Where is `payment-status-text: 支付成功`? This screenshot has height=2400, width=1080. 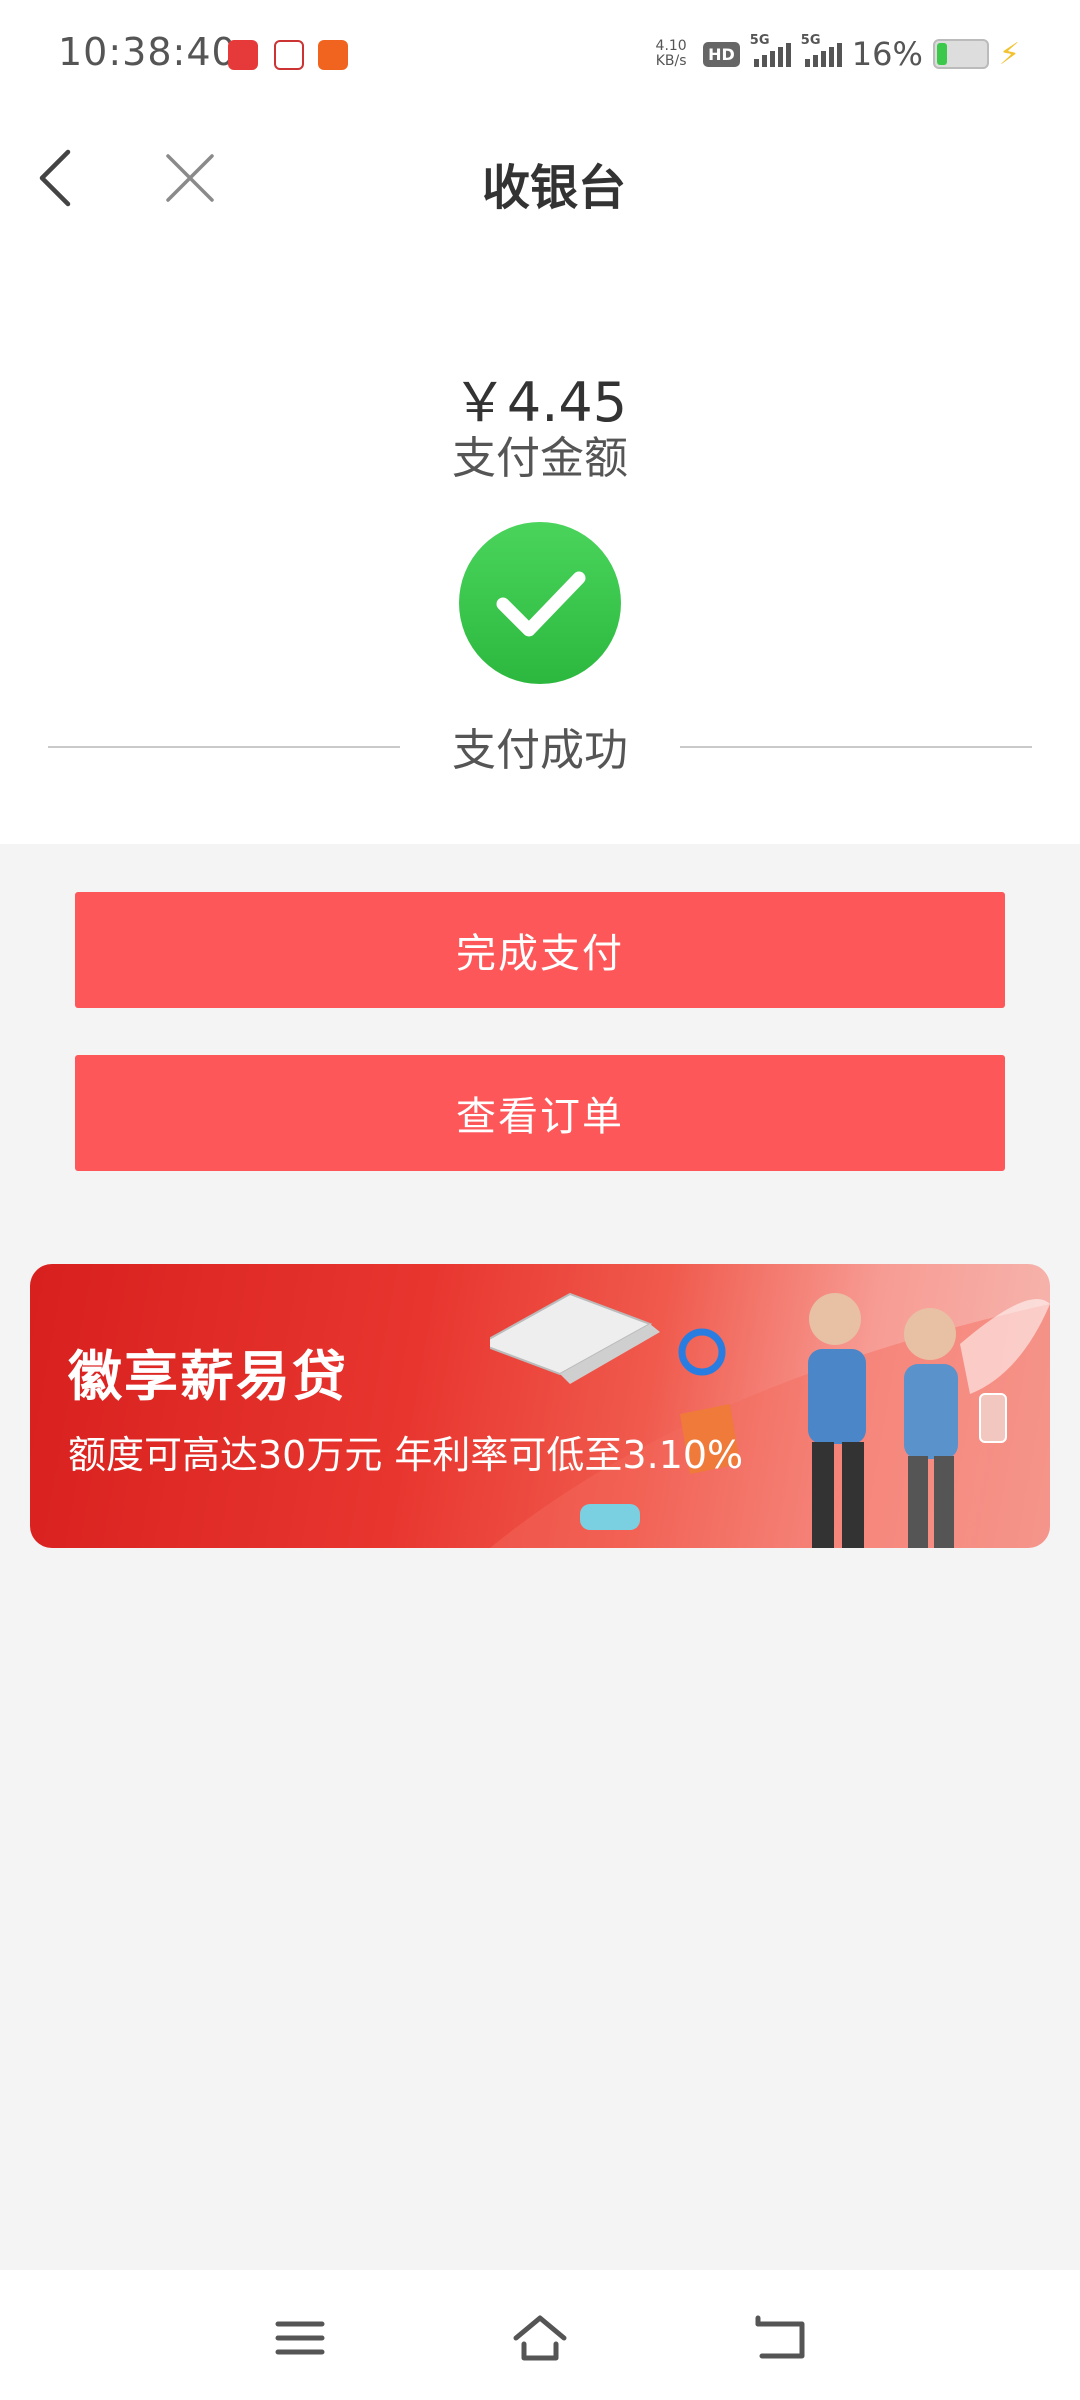 payment-status-text: 支付成功 is located at coordinates (540, 750).